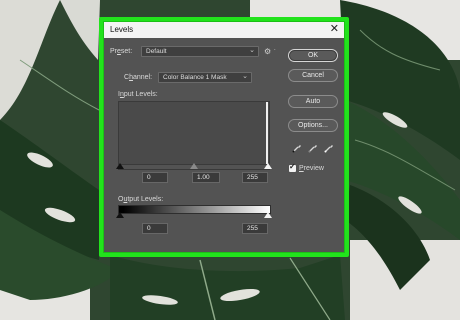 Image resolution: width=460 pixels, height=320 pixels. Describe the element at coordinates (267, 51) in the screenshot. I see `gear-icon: ⚙` at that location.